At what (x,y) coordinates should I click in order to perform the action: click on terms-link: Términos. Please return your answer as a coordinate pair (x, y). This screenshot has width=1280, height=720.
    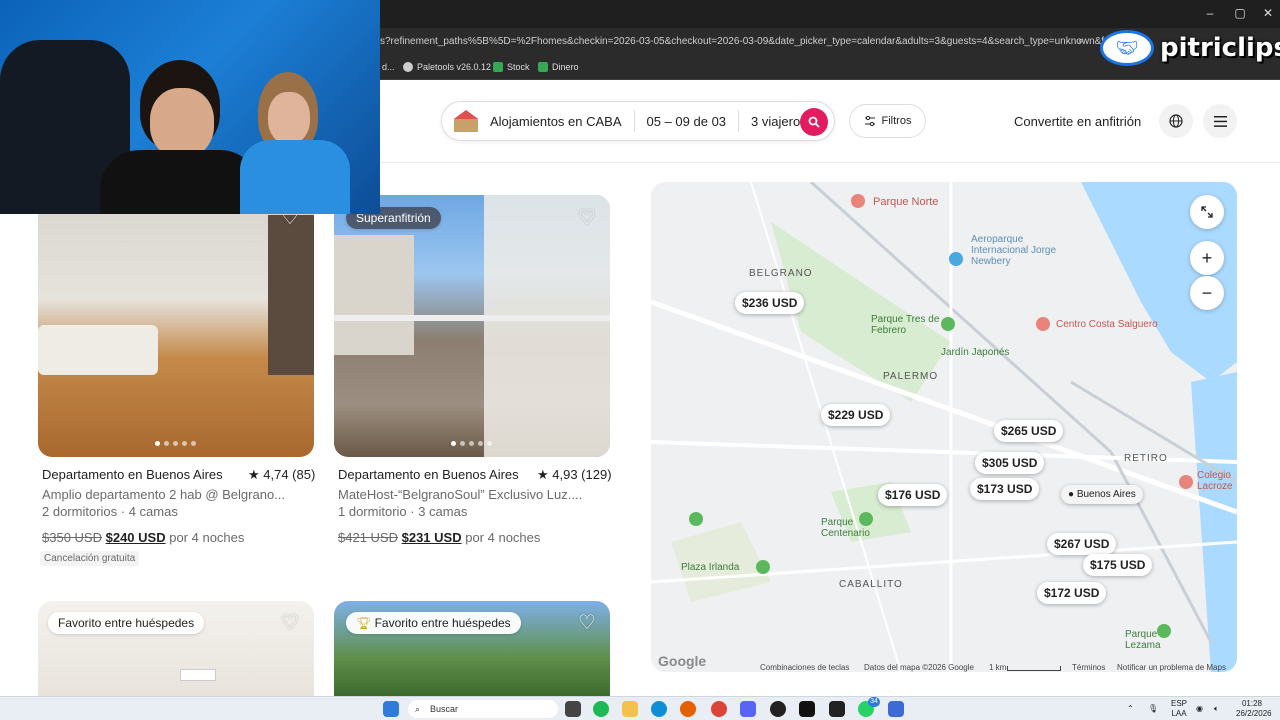
    Looking at the image, I should click on (1088, 667).